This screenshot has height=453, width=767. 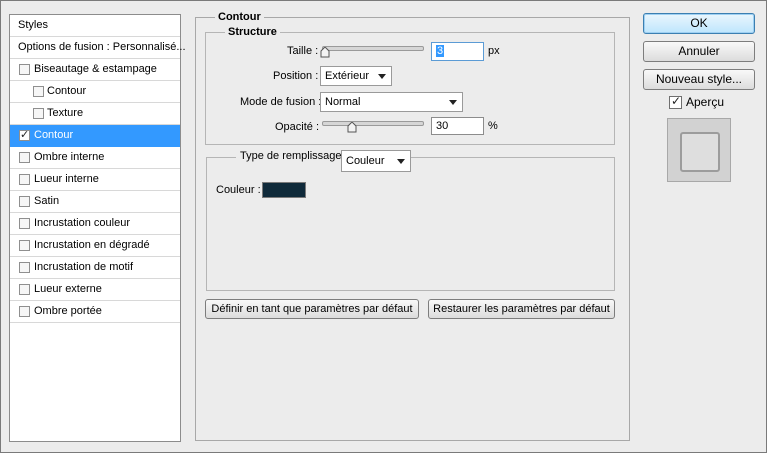 I want to click on fill-type-select: Couleur, so click(x=376, y=161).